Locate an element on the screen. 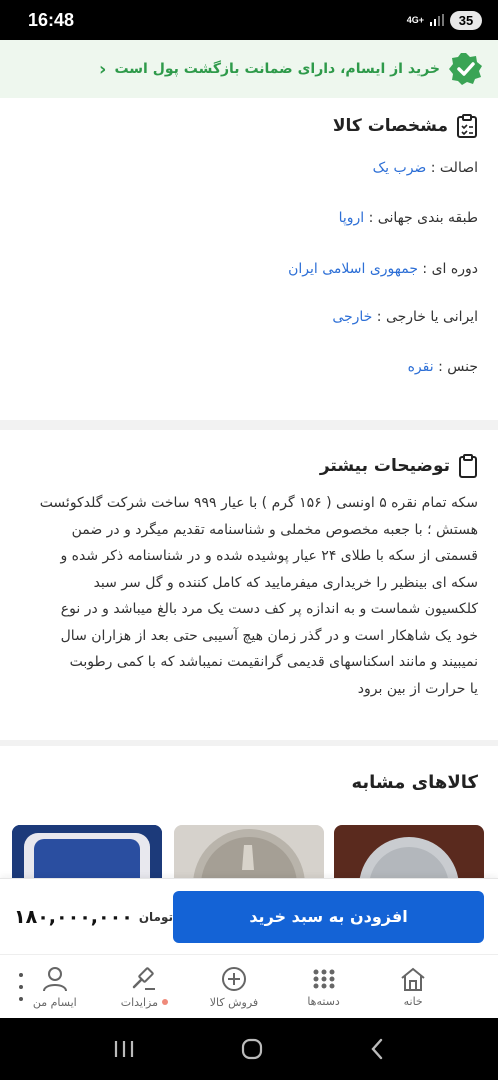 This screenshot has height=1080, width=498. network-type: 4G+ is located at coordinates (415, 20).